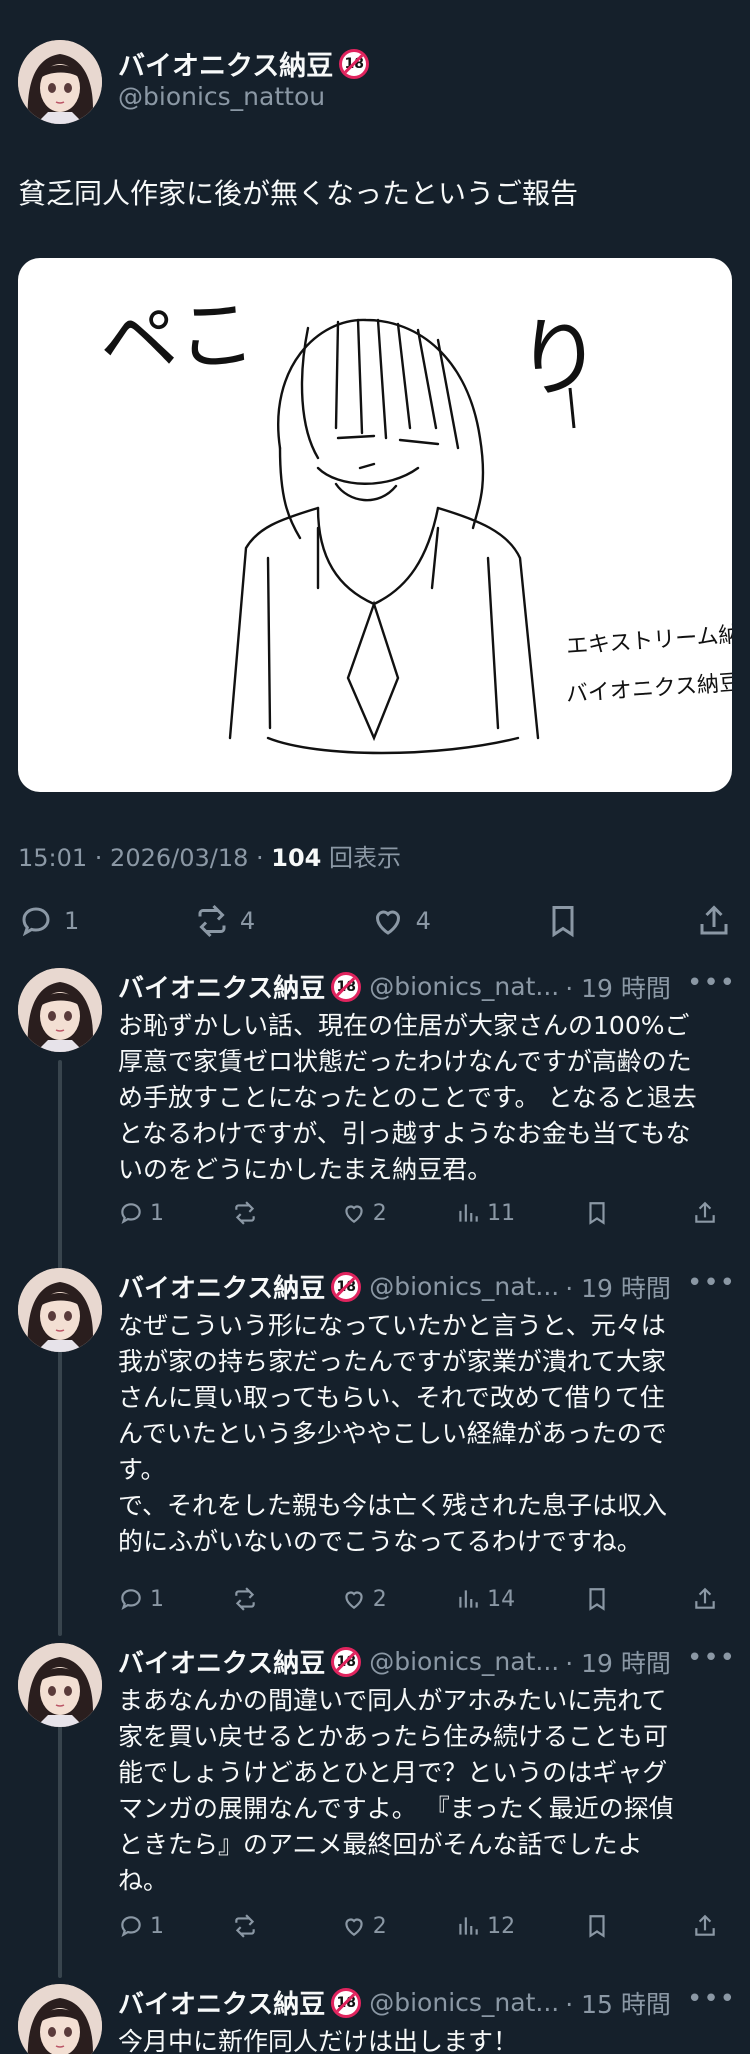 The width and height of the screenshot is (750, 2054). What do you see at coordinates (60, 82) in the screenshot?
I see `author-avatar` at bounding box center [60, 82].